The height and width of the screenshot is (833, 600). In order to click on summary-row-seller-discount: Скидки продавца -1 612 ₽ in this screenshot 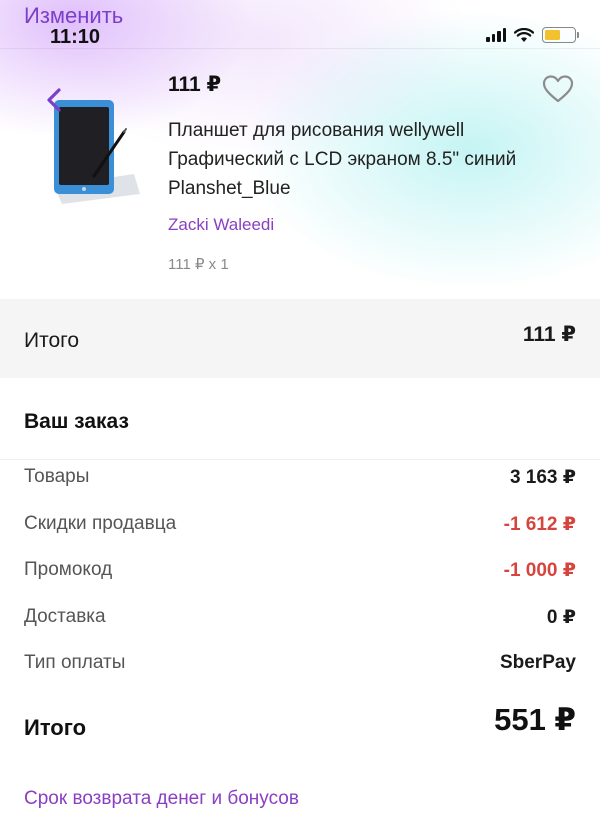, I will do `click(300, 530)`.